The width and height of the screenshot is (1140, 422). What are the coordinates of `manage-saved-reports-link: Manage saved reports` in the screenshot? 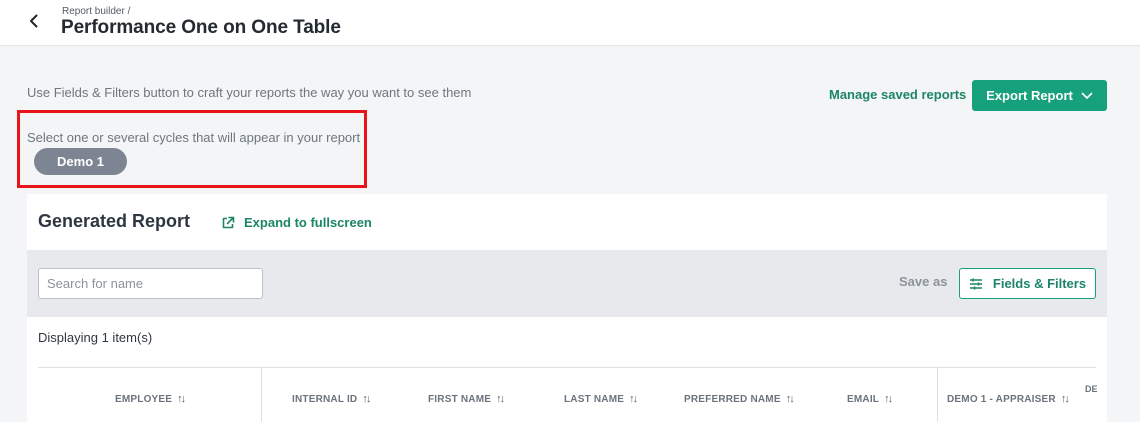 It's located at (897, 94).